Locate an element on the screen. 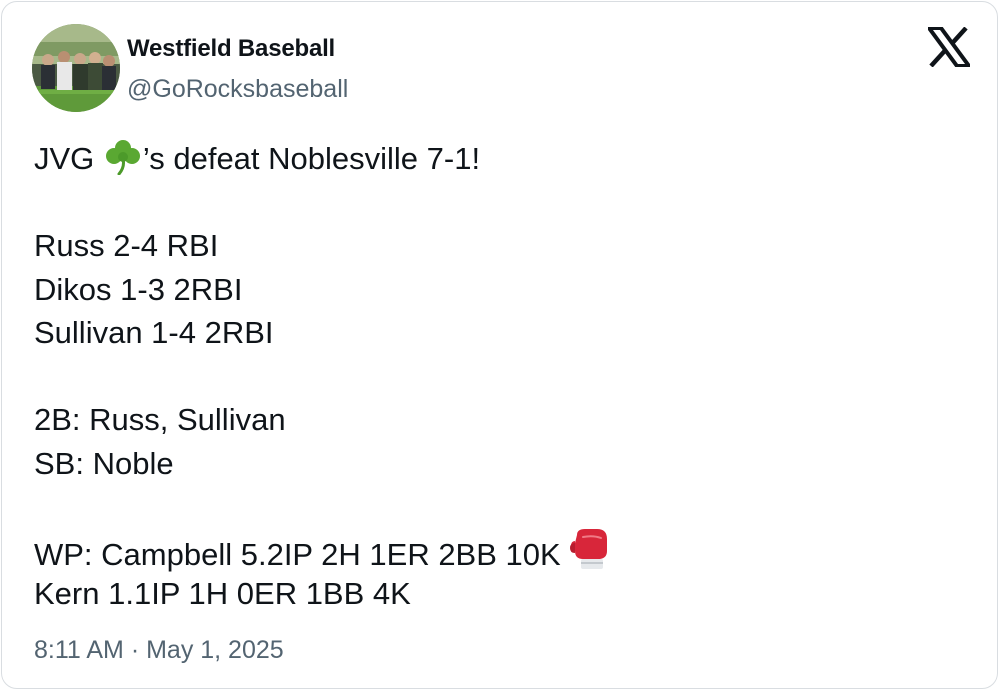 The height and width of the screenshot is (692, 1001). shamrock-emoji is located at coordinates (123, 163).